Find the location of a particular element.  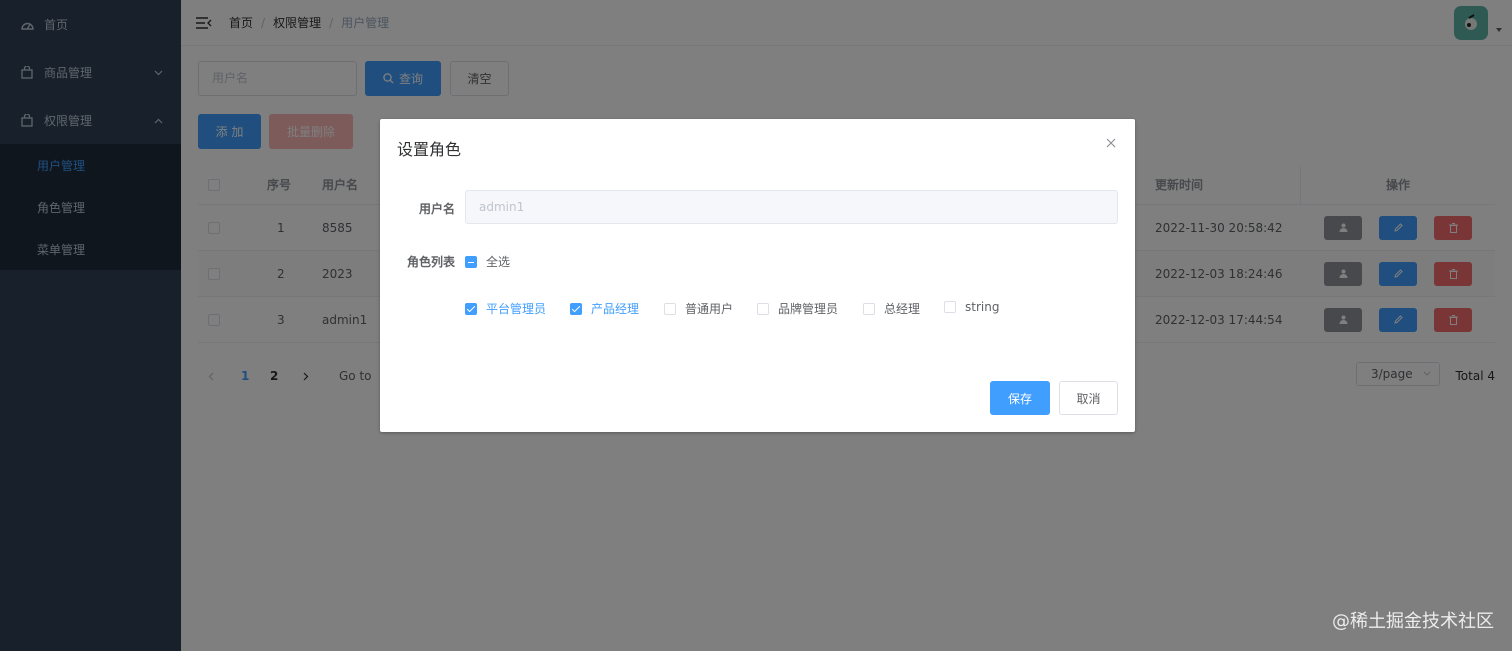

checkbox-label: 品牌管理员 is located at coordinates (808, 309).